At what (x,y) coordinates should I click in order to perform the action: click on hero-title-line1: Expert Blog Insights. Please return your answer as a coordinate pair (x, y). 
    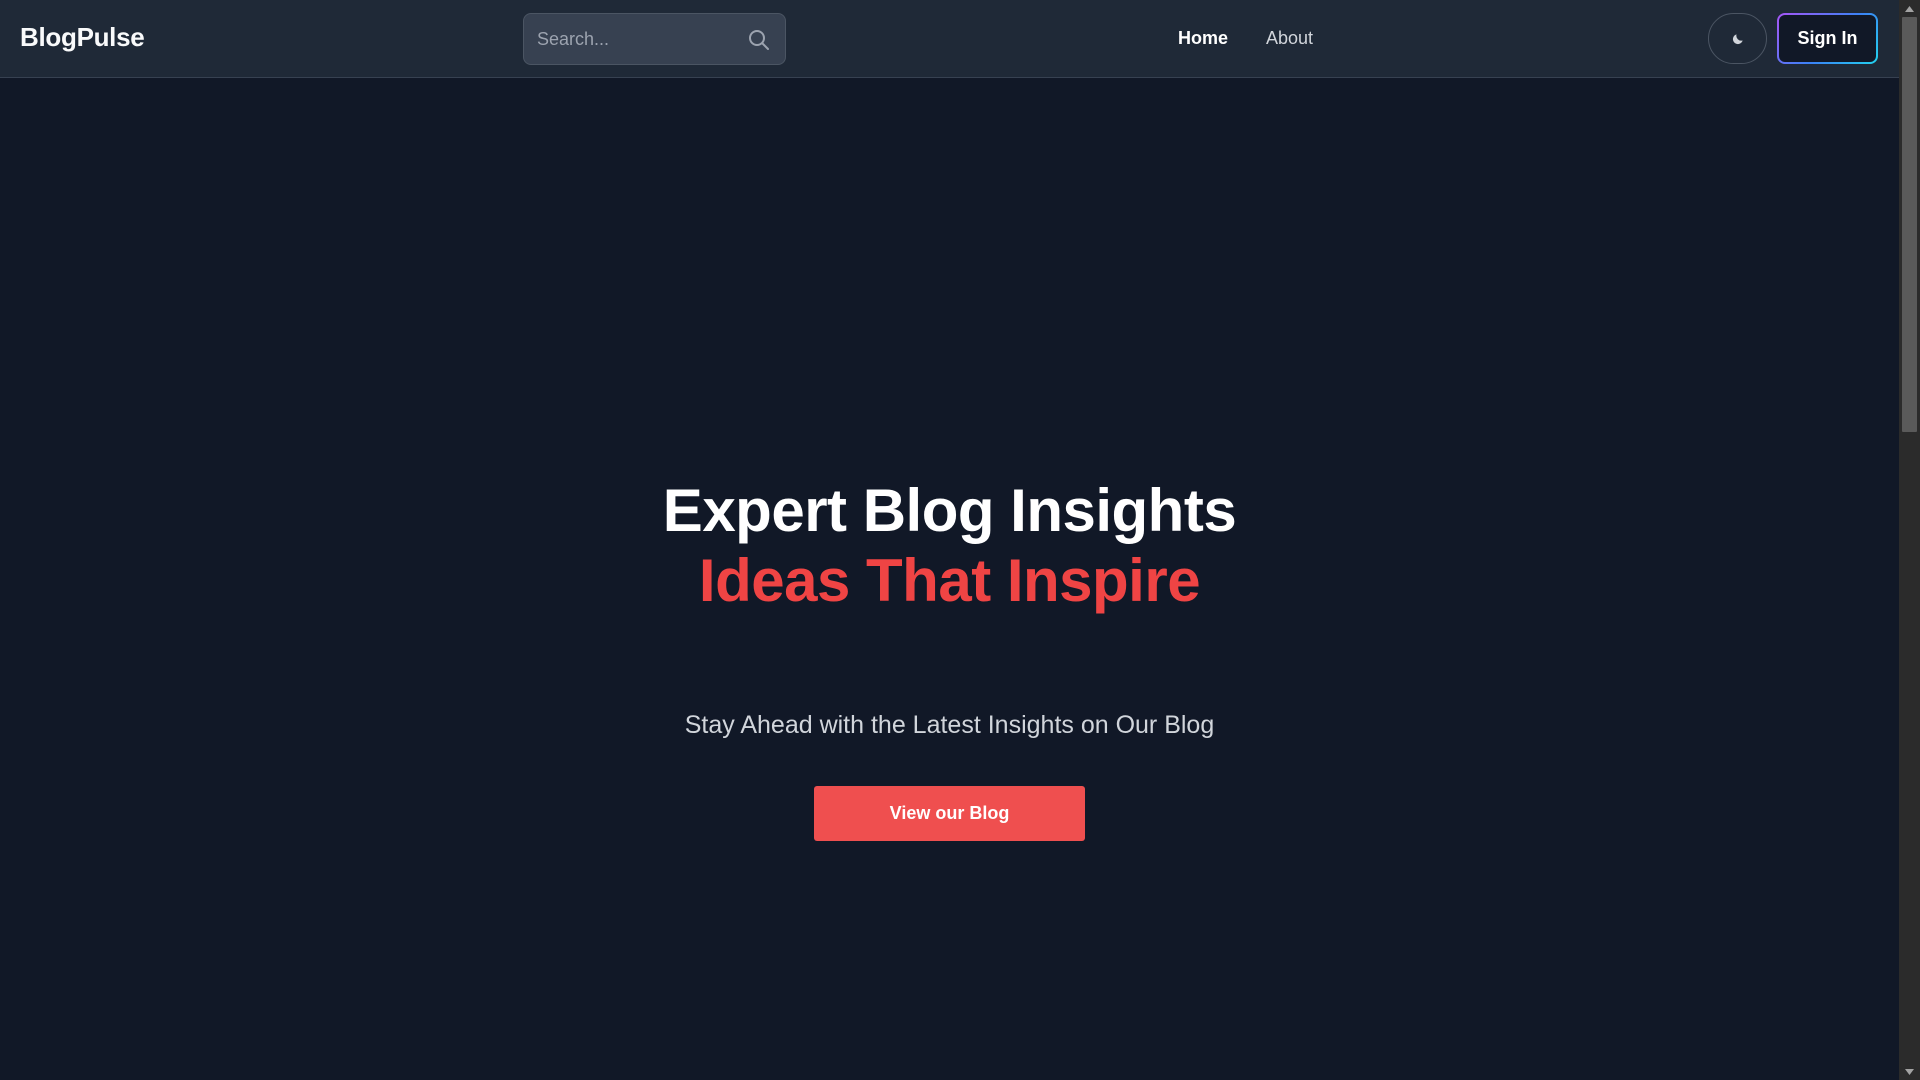
    Looking at the image, I should click on (949, 510).